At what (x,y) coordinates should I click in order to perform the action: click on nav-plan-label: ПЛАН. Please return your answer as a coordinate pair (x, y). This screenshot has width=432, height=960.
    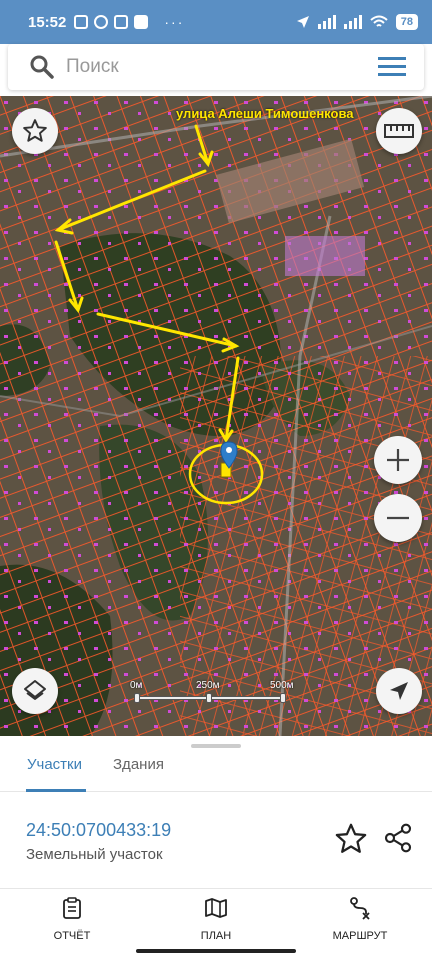
    Looking at the image, I should click on (216, 936).